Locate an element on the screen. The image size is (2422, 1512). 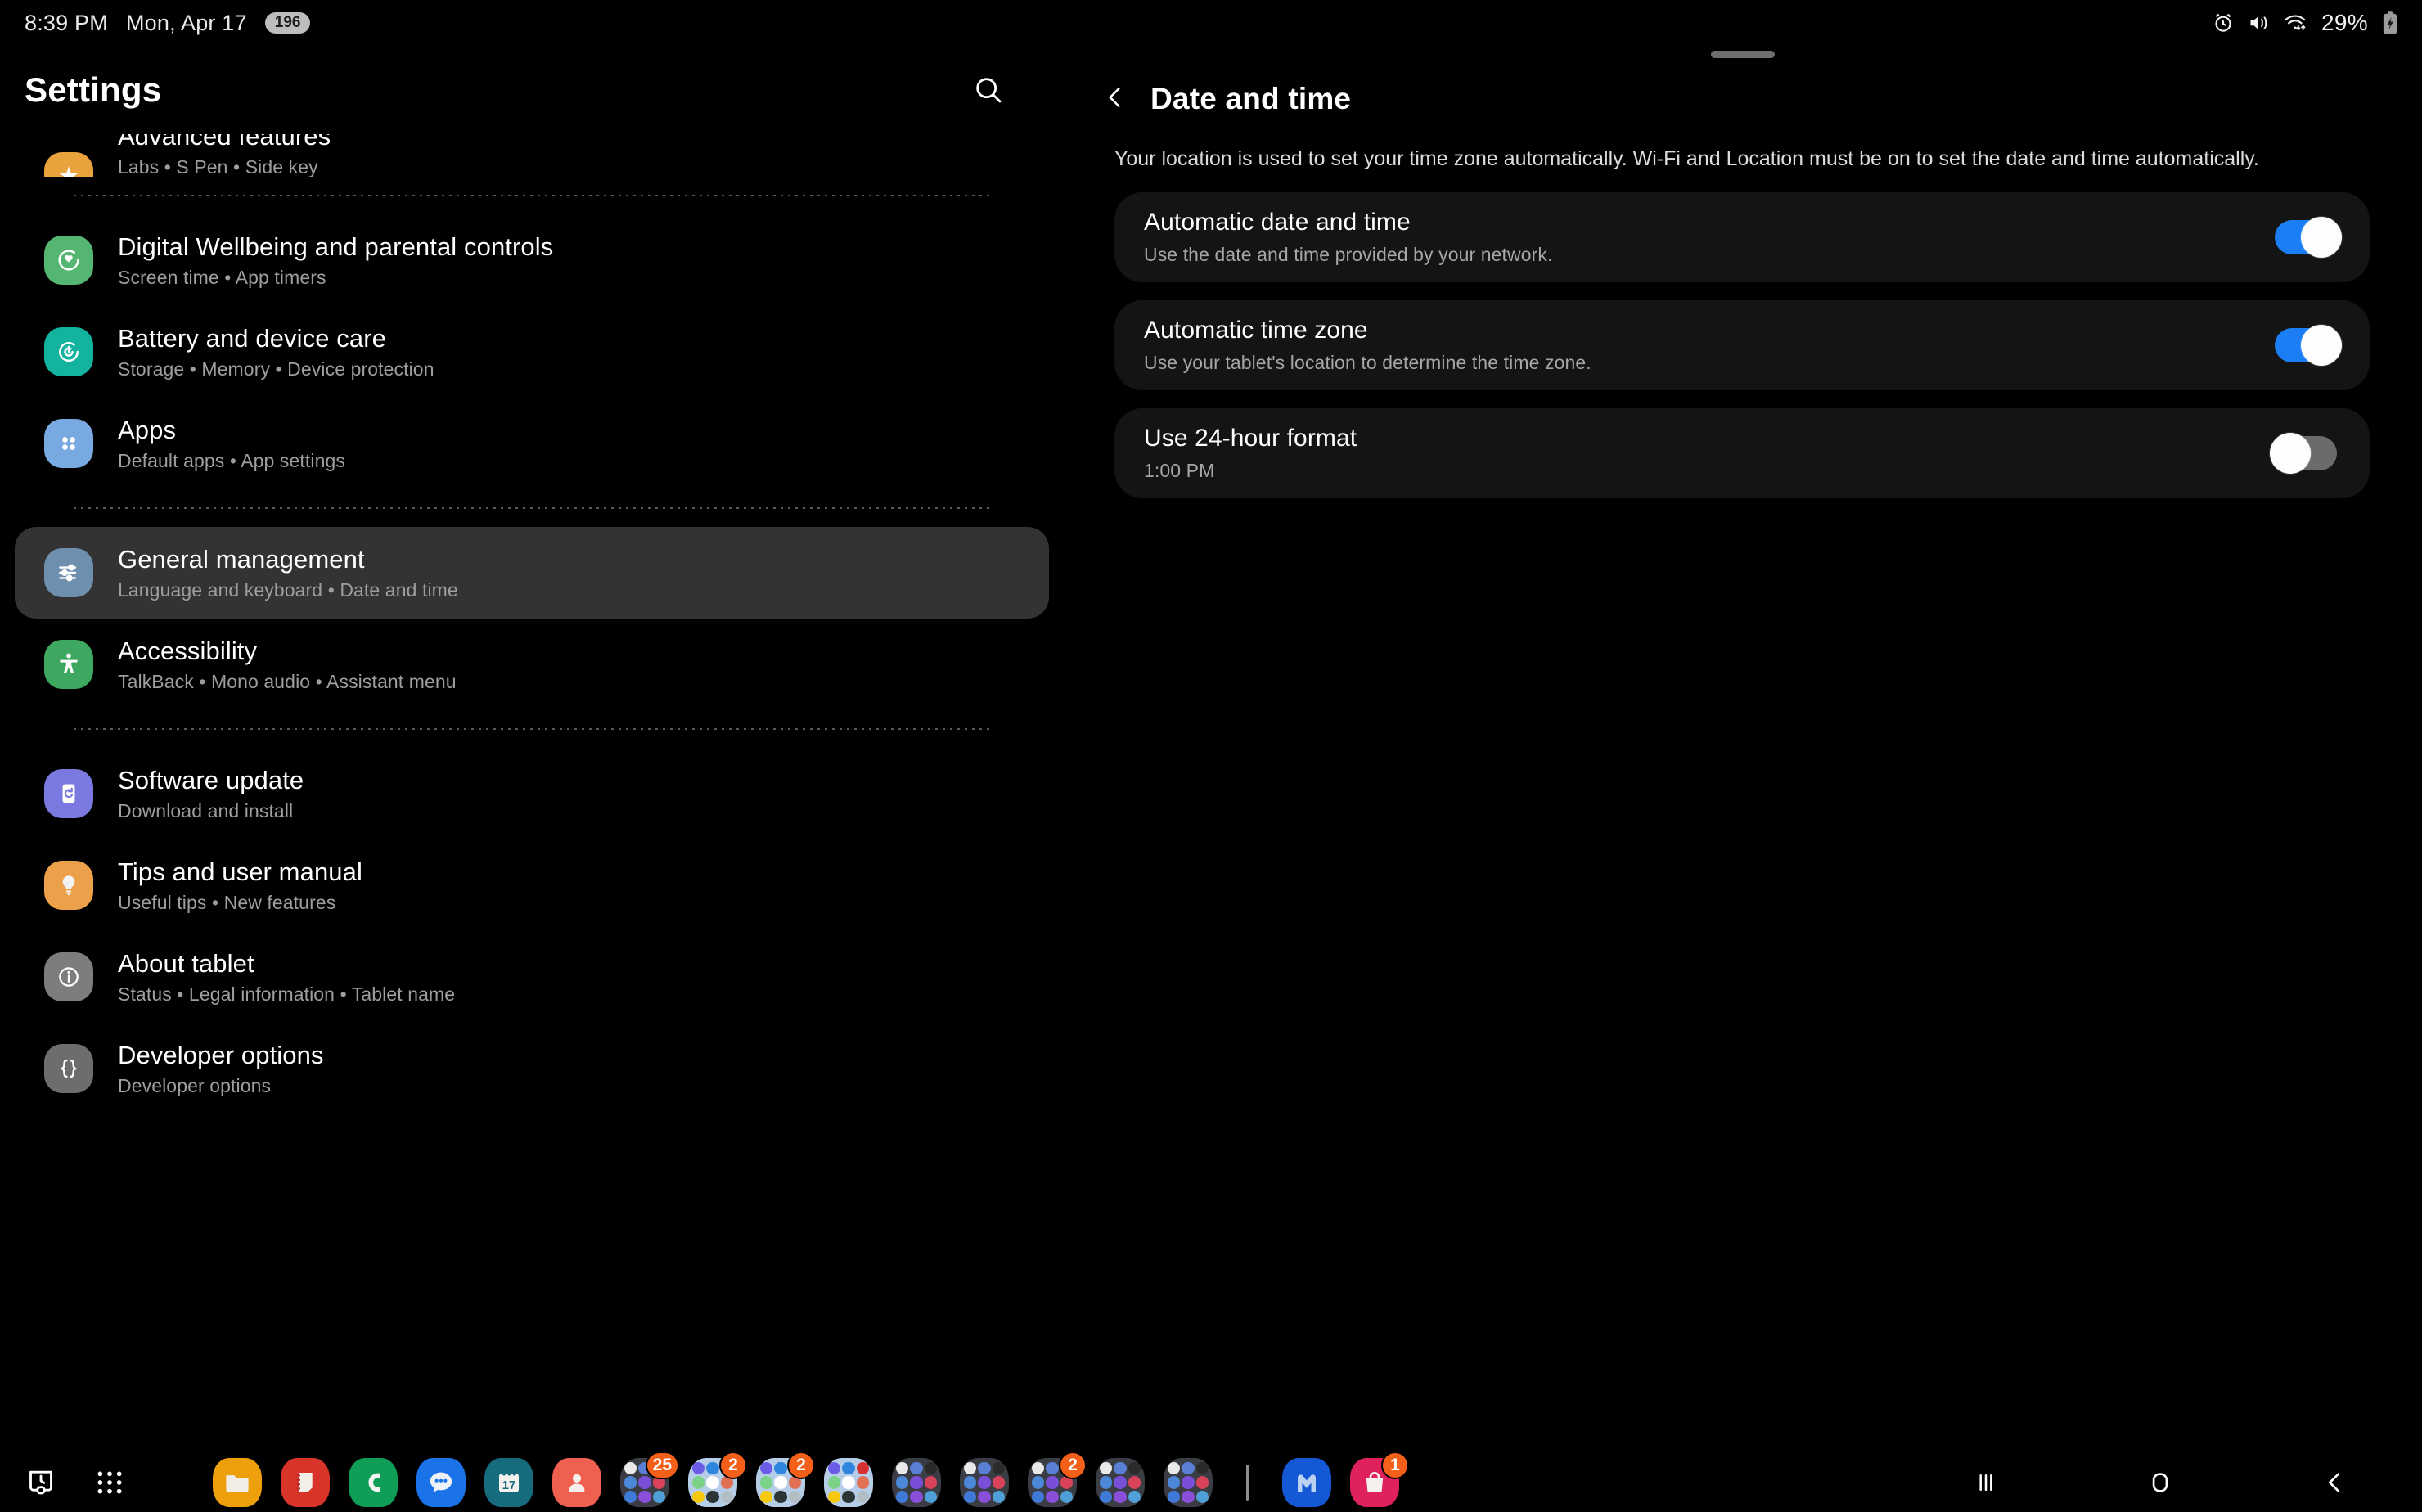
taskbar-app-list: 17 25 2 2 2 1 is located at coordinates (811, 1479).